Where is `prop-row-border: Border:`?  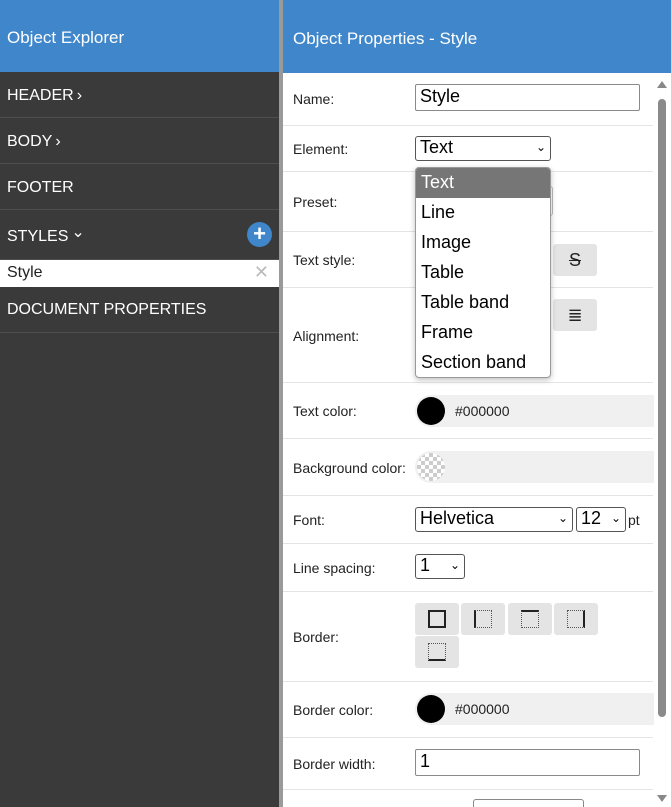 prop-row-border: Border: is located at coordinates (468, 637).